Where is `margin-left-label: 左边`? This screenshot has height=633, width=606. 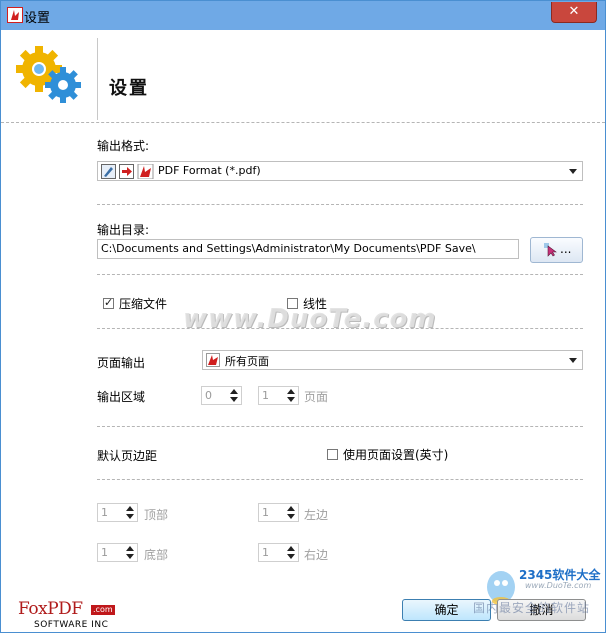
margin-left-label: 左边 is located at coordinates (316, 515).